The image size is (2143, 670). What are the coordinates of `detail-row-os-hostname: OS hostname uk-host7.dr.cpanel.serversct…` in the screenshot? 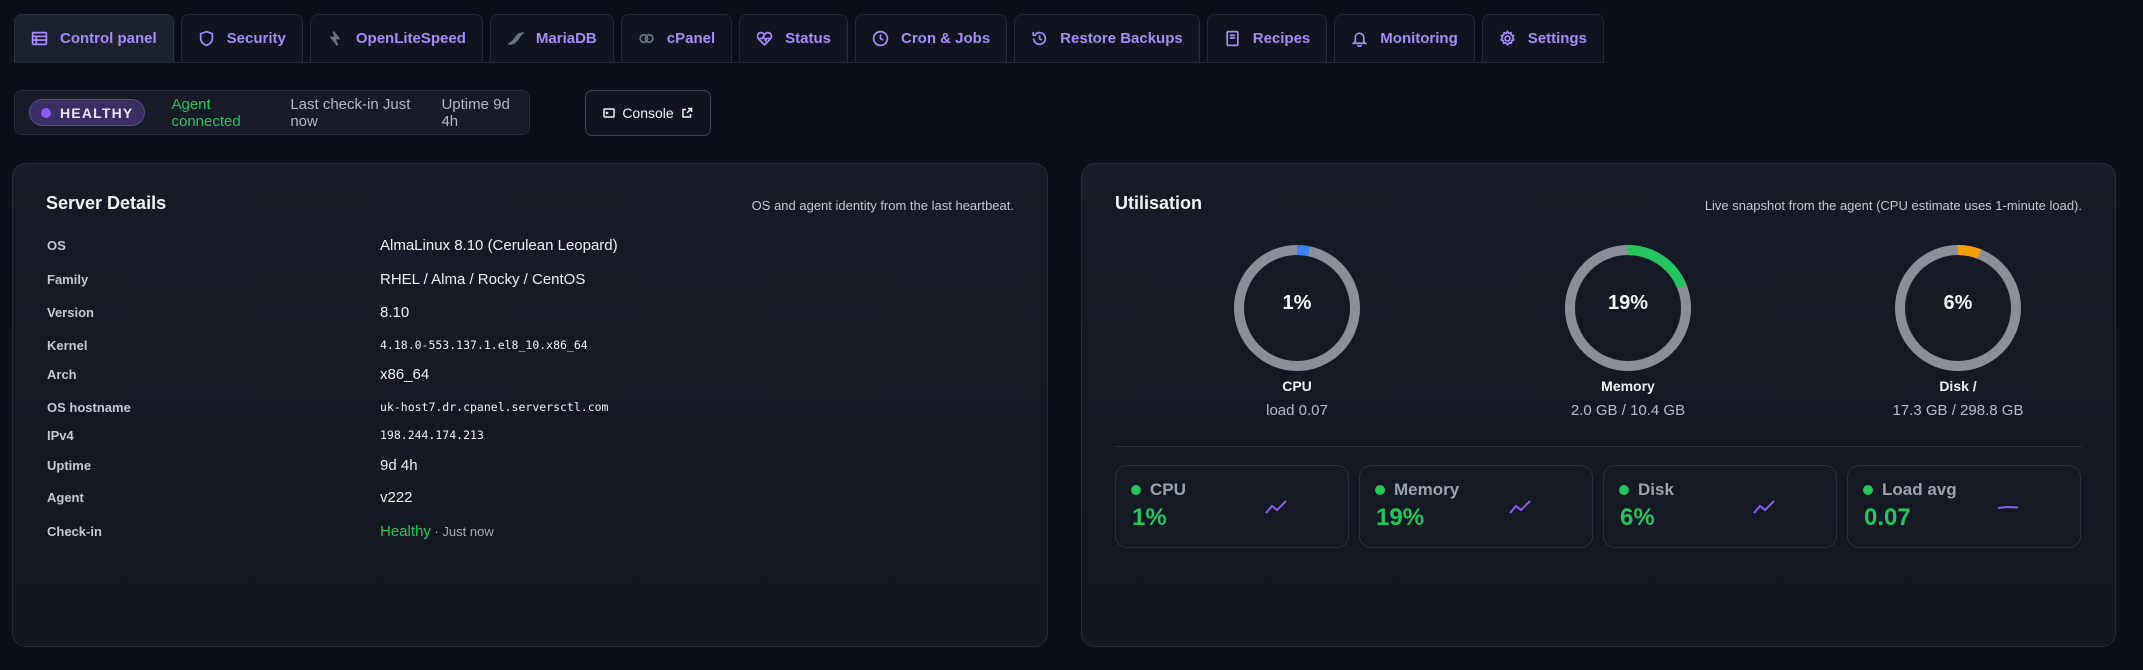 It's located at (532, 407).